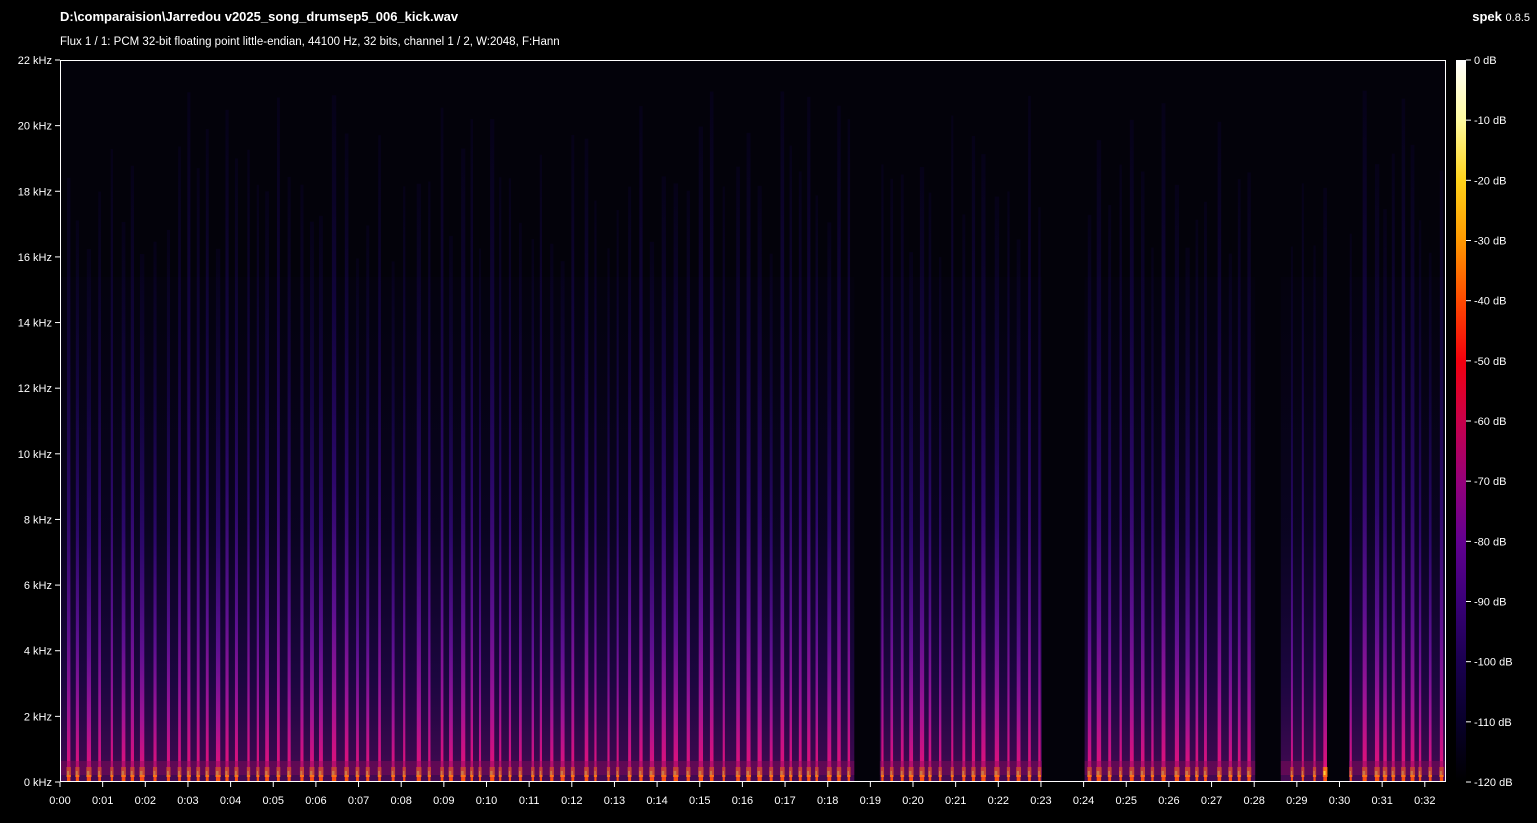  I want to click on time-tick-label: 0:03, so click(187, 801).